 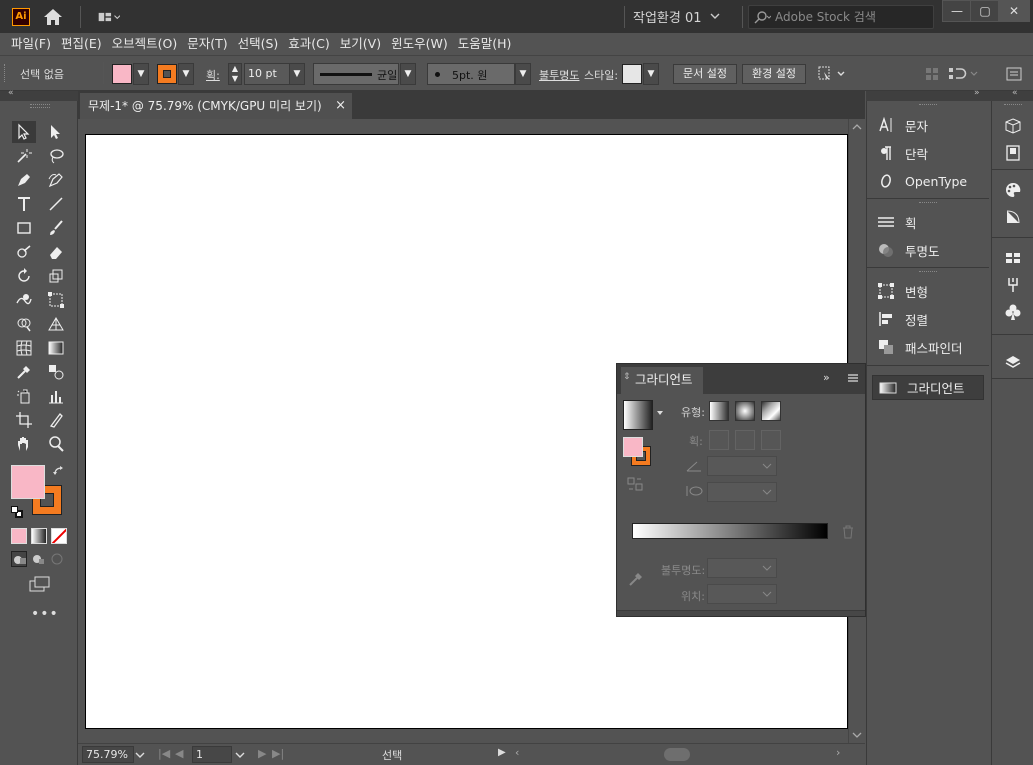 What do you see at coordinates (38, 559) in the screenshot?
I see `draw-behind-icon` at bounding box center [38, 559].